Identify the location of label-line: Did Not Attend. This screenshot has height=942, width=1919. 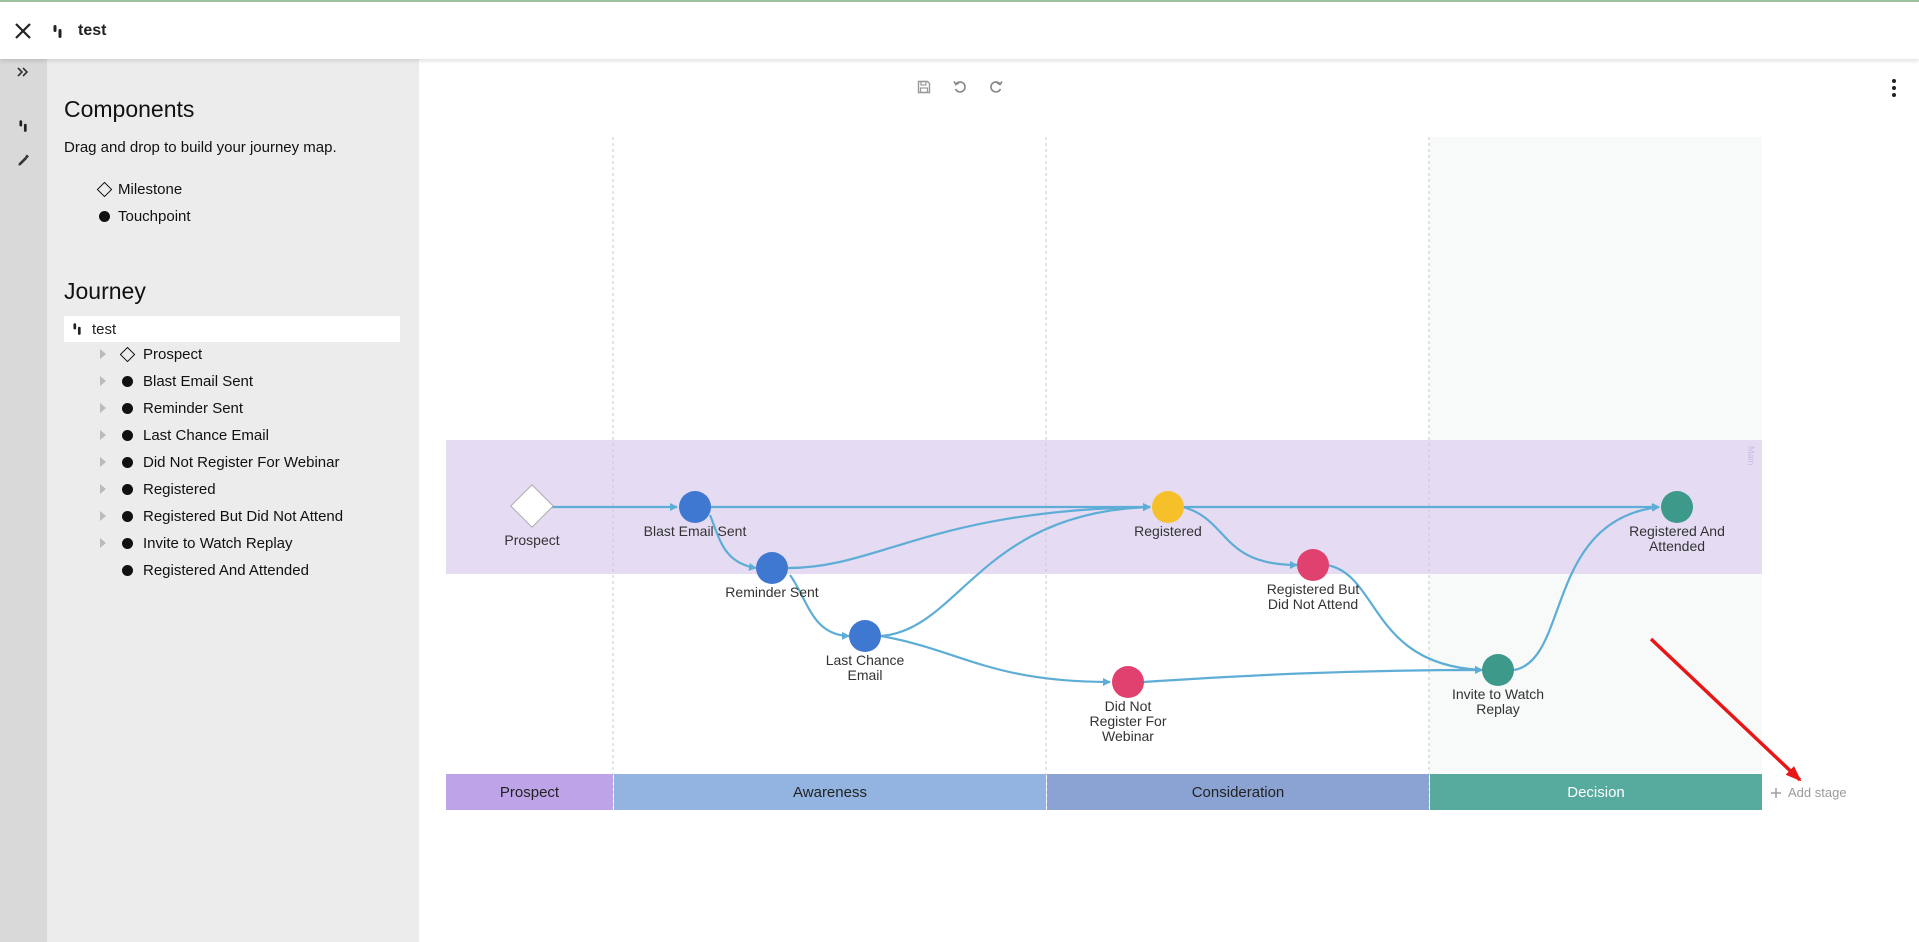
(1313, 604).